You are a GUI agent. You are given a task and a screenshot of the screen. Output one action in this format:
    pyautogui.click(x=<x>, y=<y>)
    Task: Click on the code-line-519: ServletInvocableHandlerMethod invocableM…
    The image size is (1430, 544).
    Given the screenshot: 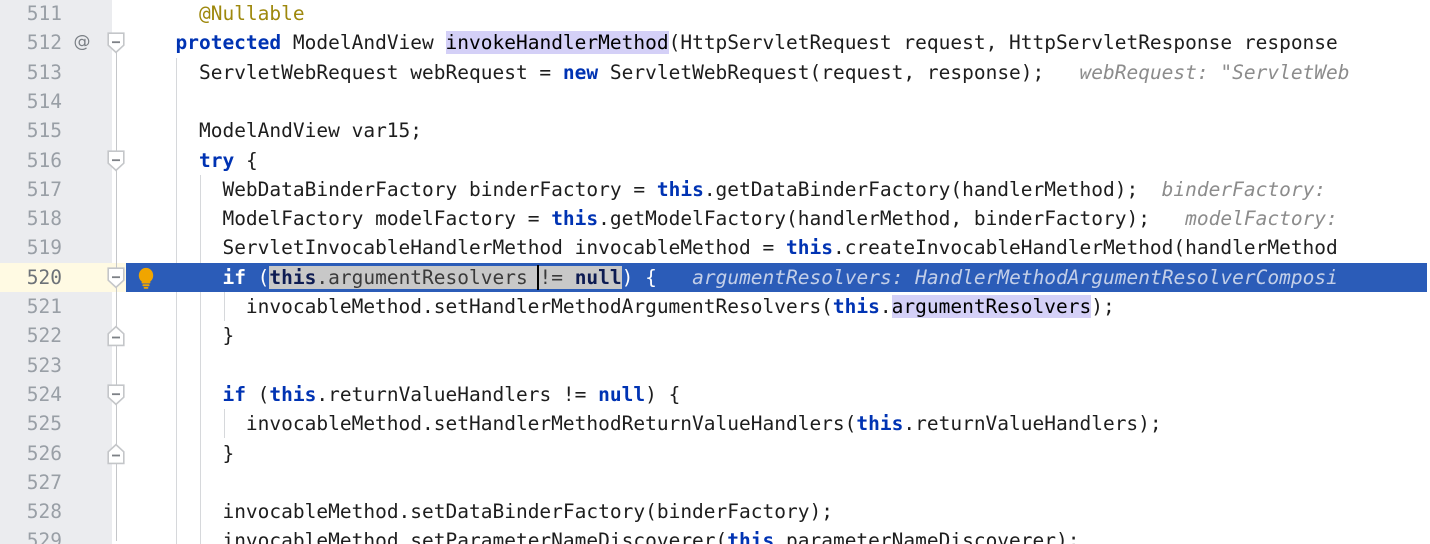 What is the action you would take?
    pyautogui.click(x=745, y=247)
    